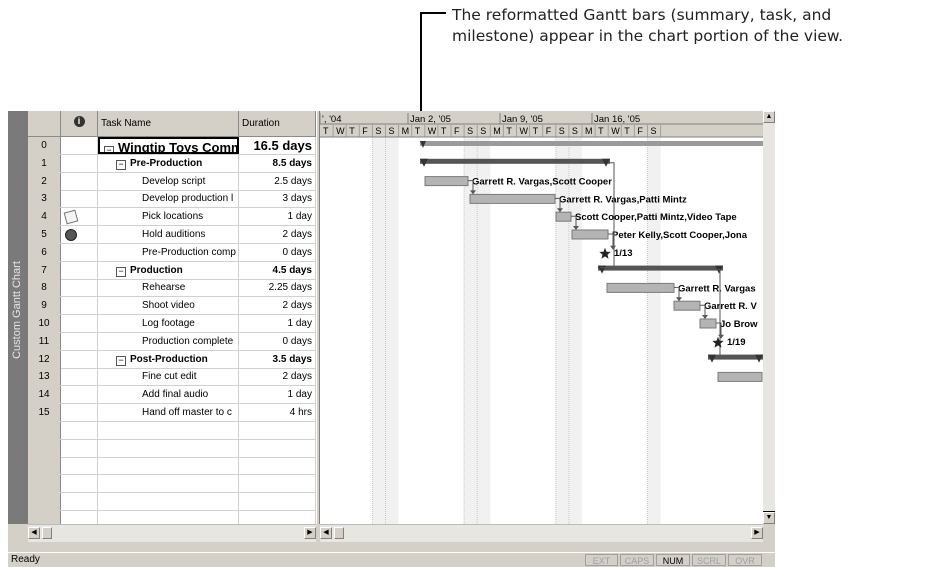 The width and height of the screenshot is (927, 567). What do you see at coordinates (44, 412) in the screenshot?
I see `row-id: 15` at bounding box center [44, 412].